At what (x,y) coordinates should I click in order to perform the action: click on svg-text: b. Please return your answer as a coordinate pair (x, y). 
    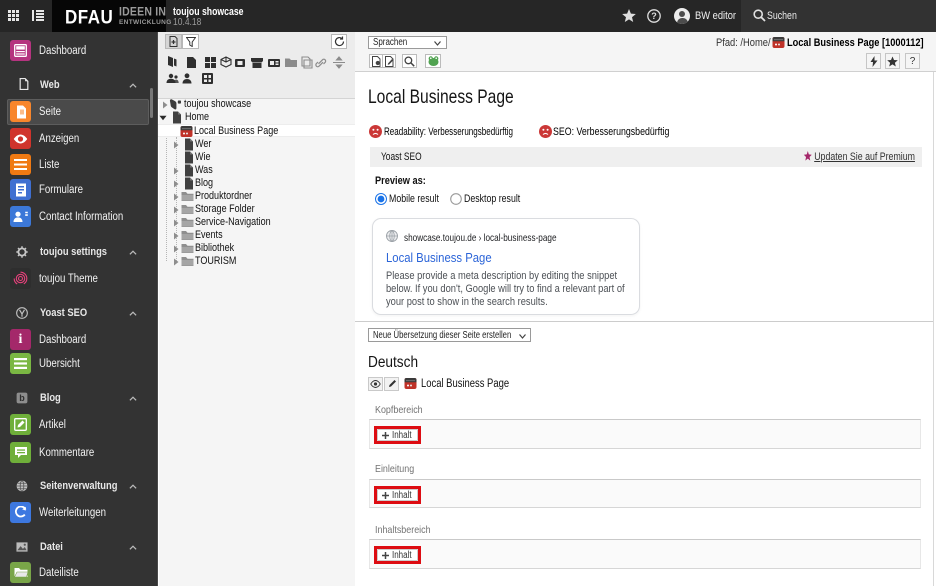
    Looking at the image, I should click on (22, 398).